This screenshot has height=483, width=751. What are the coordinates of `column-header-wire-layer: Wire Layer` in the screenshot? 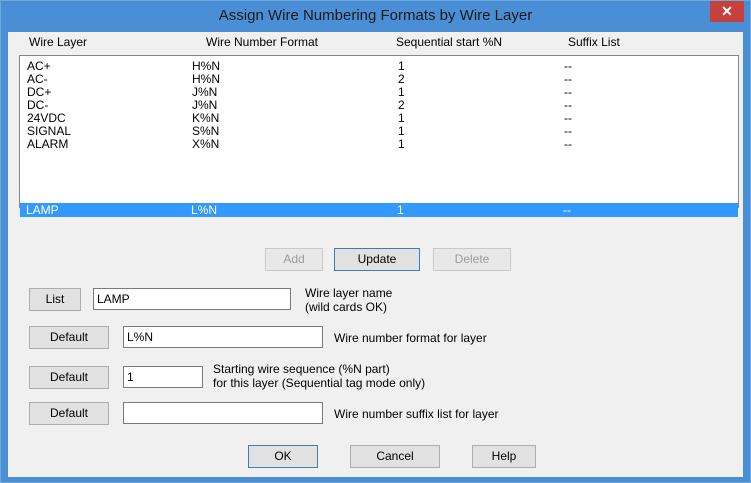 It's located at (58, 42).